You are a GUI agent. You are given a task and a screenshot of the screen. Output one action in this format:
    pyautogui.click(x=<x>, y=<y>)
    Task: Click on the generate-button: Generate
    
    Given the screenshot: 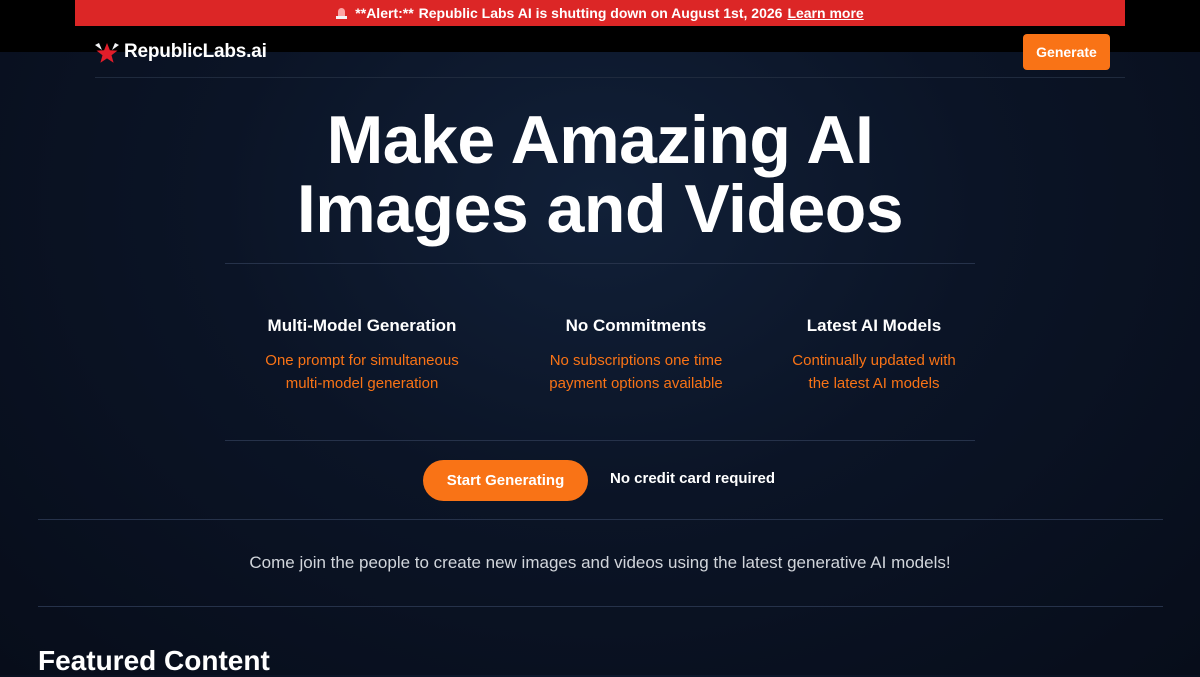 What is the action you would take?
    pyautogui.click(x=1066, y=52)
    